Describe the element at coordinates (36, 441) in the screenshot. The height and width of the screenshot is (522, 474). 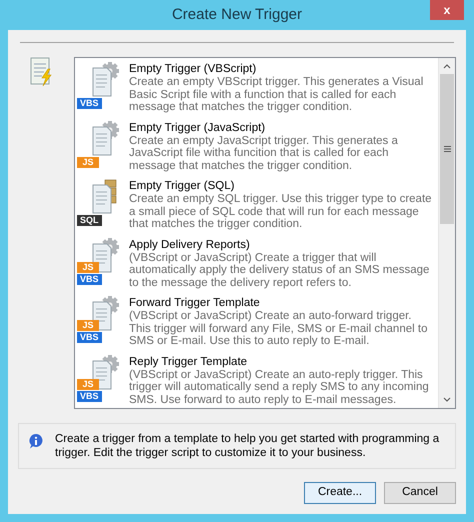
I see `info-icon` at that location.